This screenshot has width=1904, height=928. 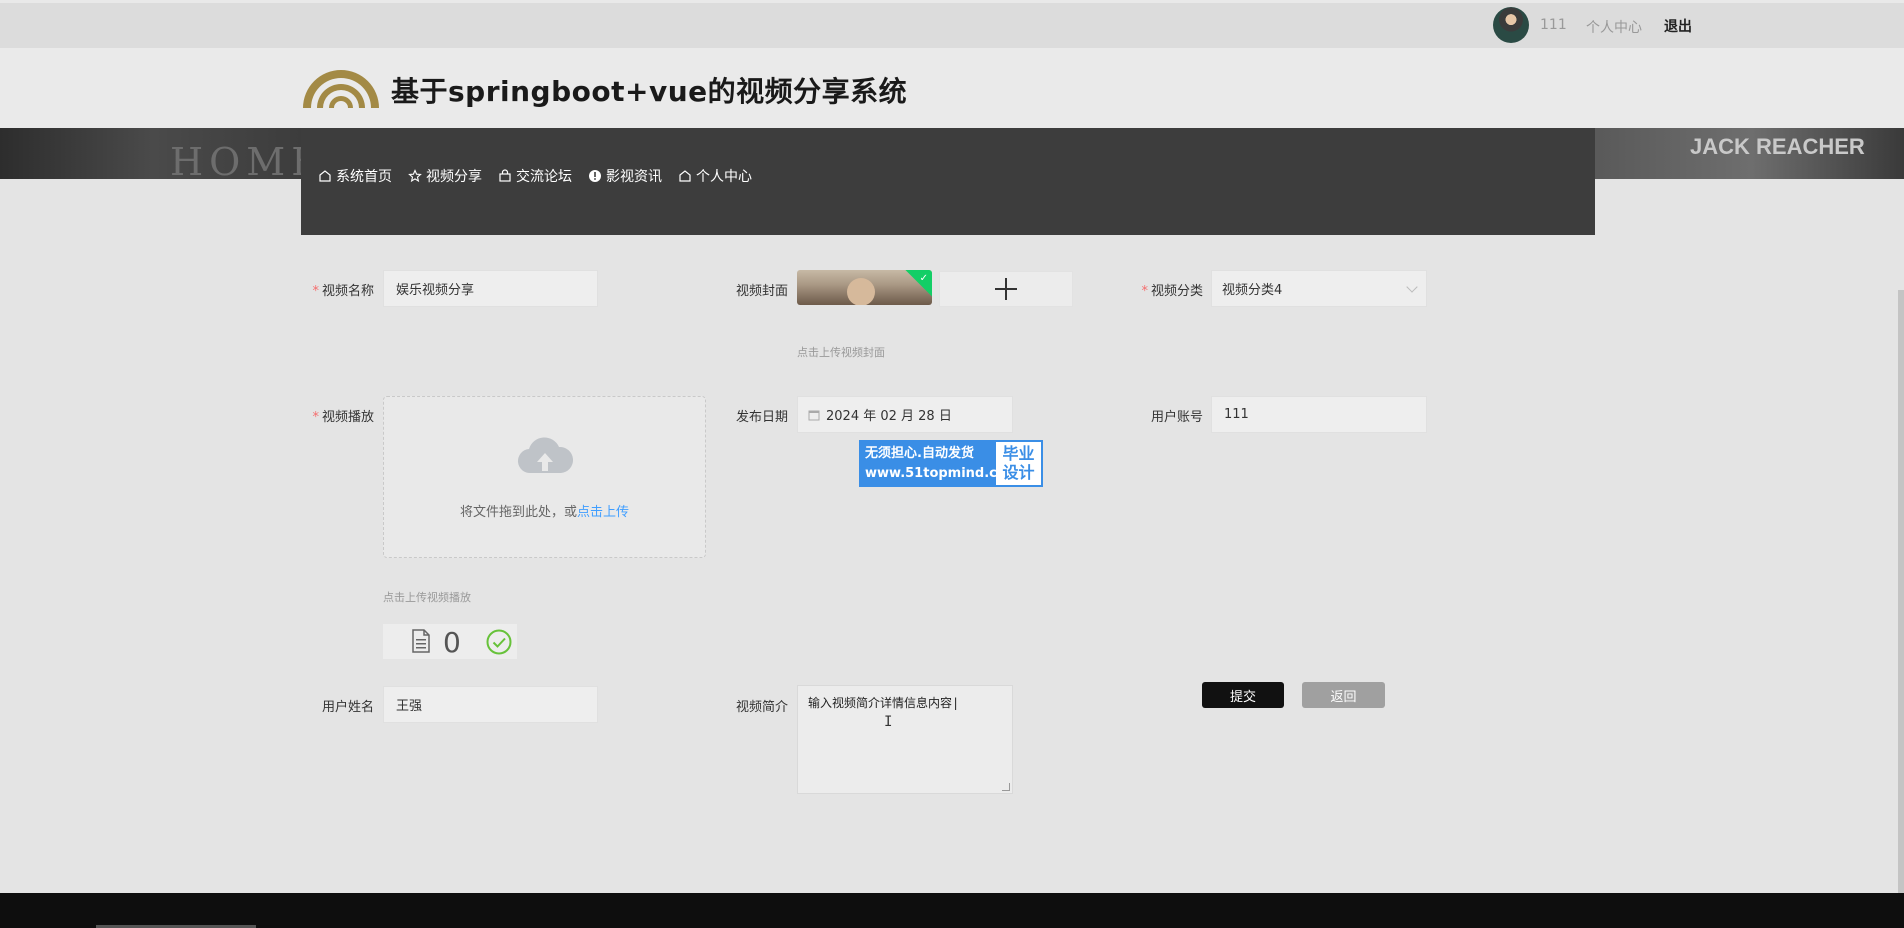 I want to click on nav-item-video-share: 视频分享, so click(x=445, y=176).